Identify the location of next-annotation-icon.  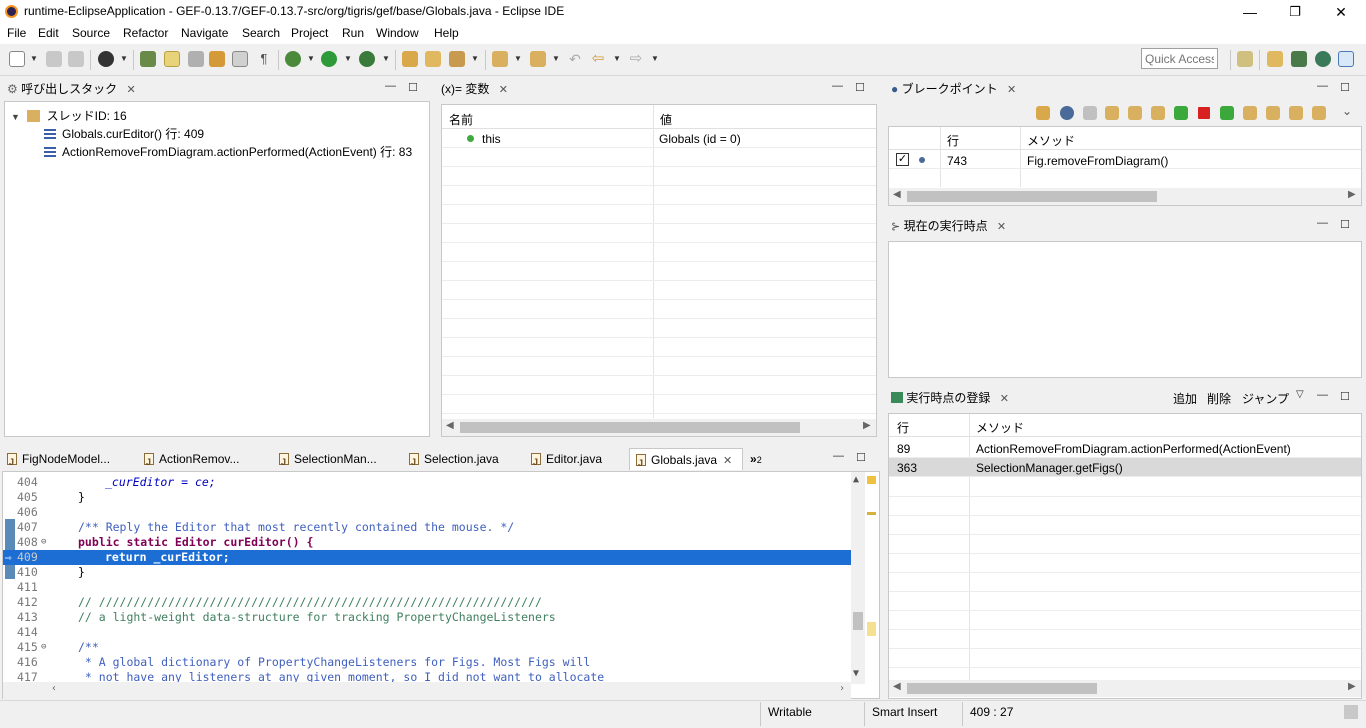
(500, 59).